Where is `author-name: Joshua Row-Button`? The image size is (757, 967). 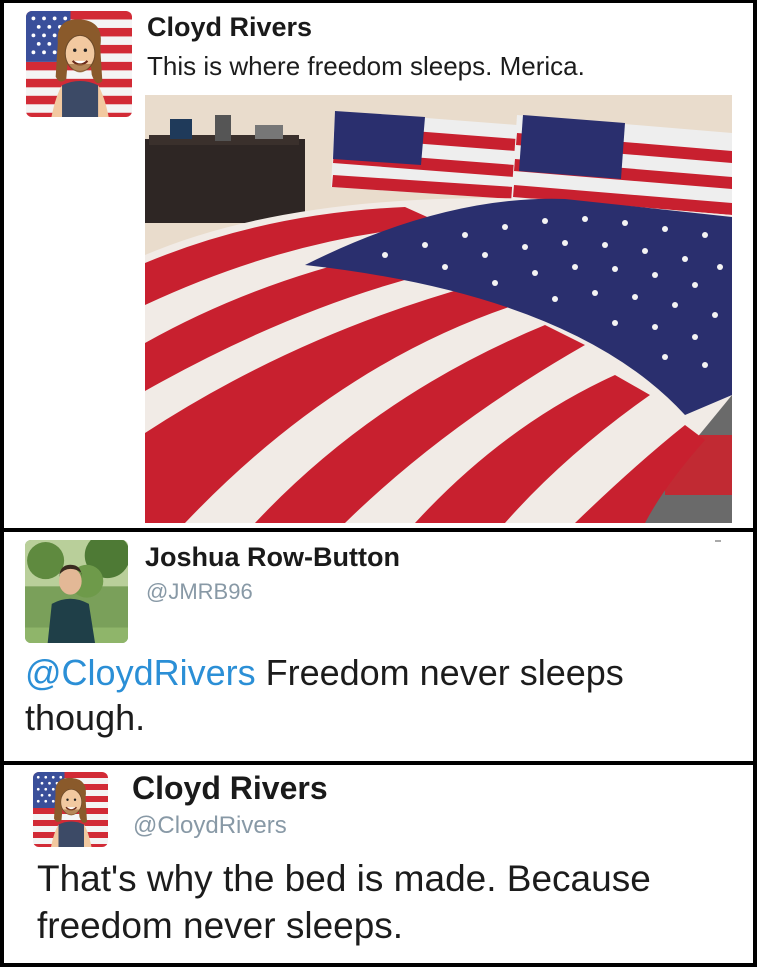
author-name: Joshua Row-Button is located at coordinates (272, 557).